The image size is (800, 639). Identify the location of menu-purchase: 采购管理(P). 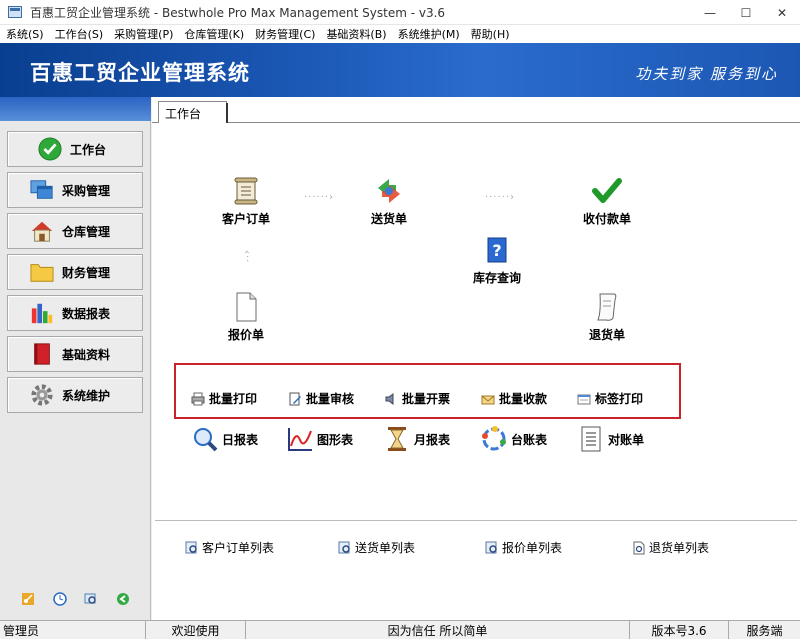
(143, 34).